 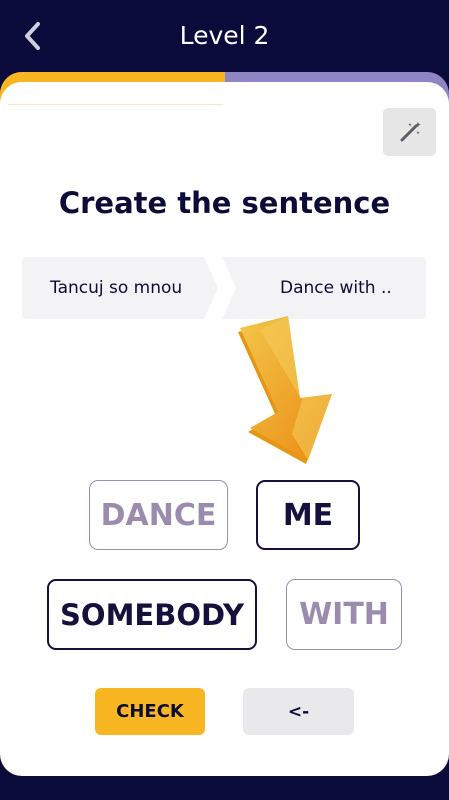 I want to click on hint-button, so click(x=409, y=132).